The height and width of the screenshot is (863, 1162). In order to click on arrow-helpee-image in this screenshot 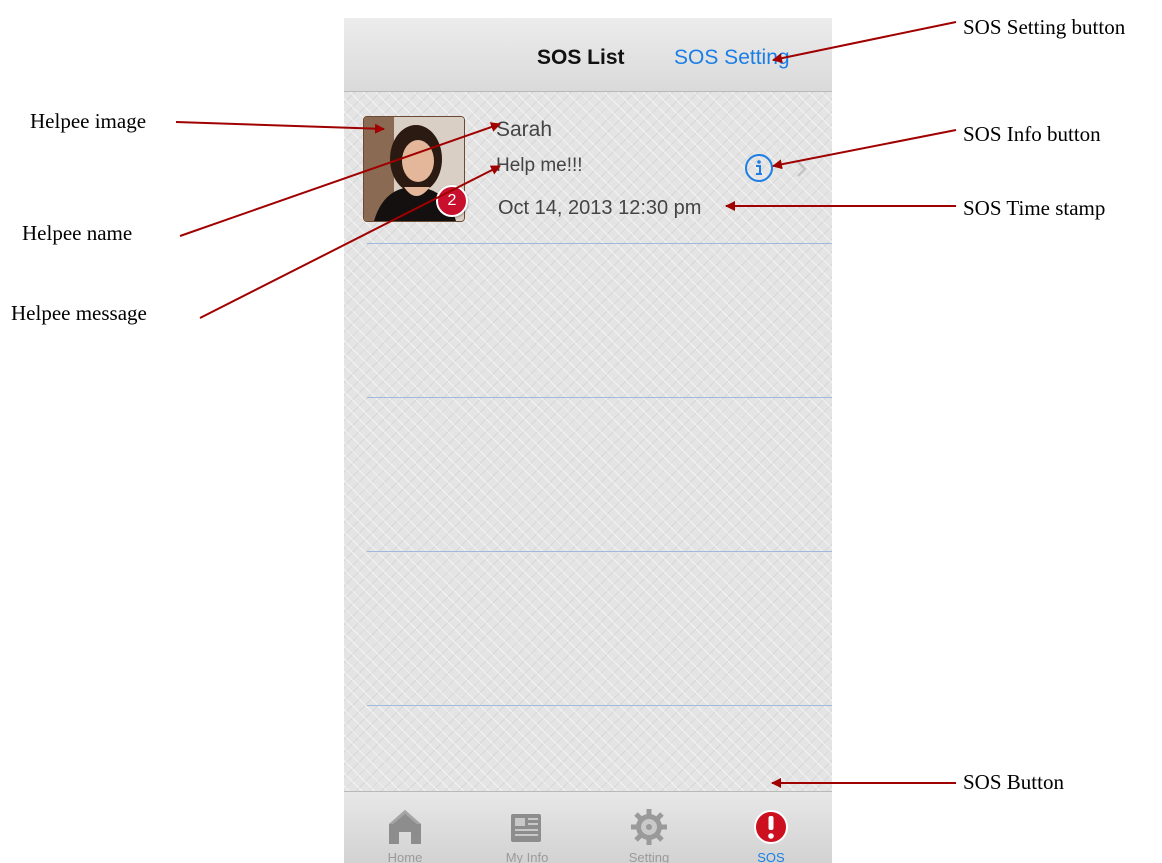, I will do `click(280, 127)`.